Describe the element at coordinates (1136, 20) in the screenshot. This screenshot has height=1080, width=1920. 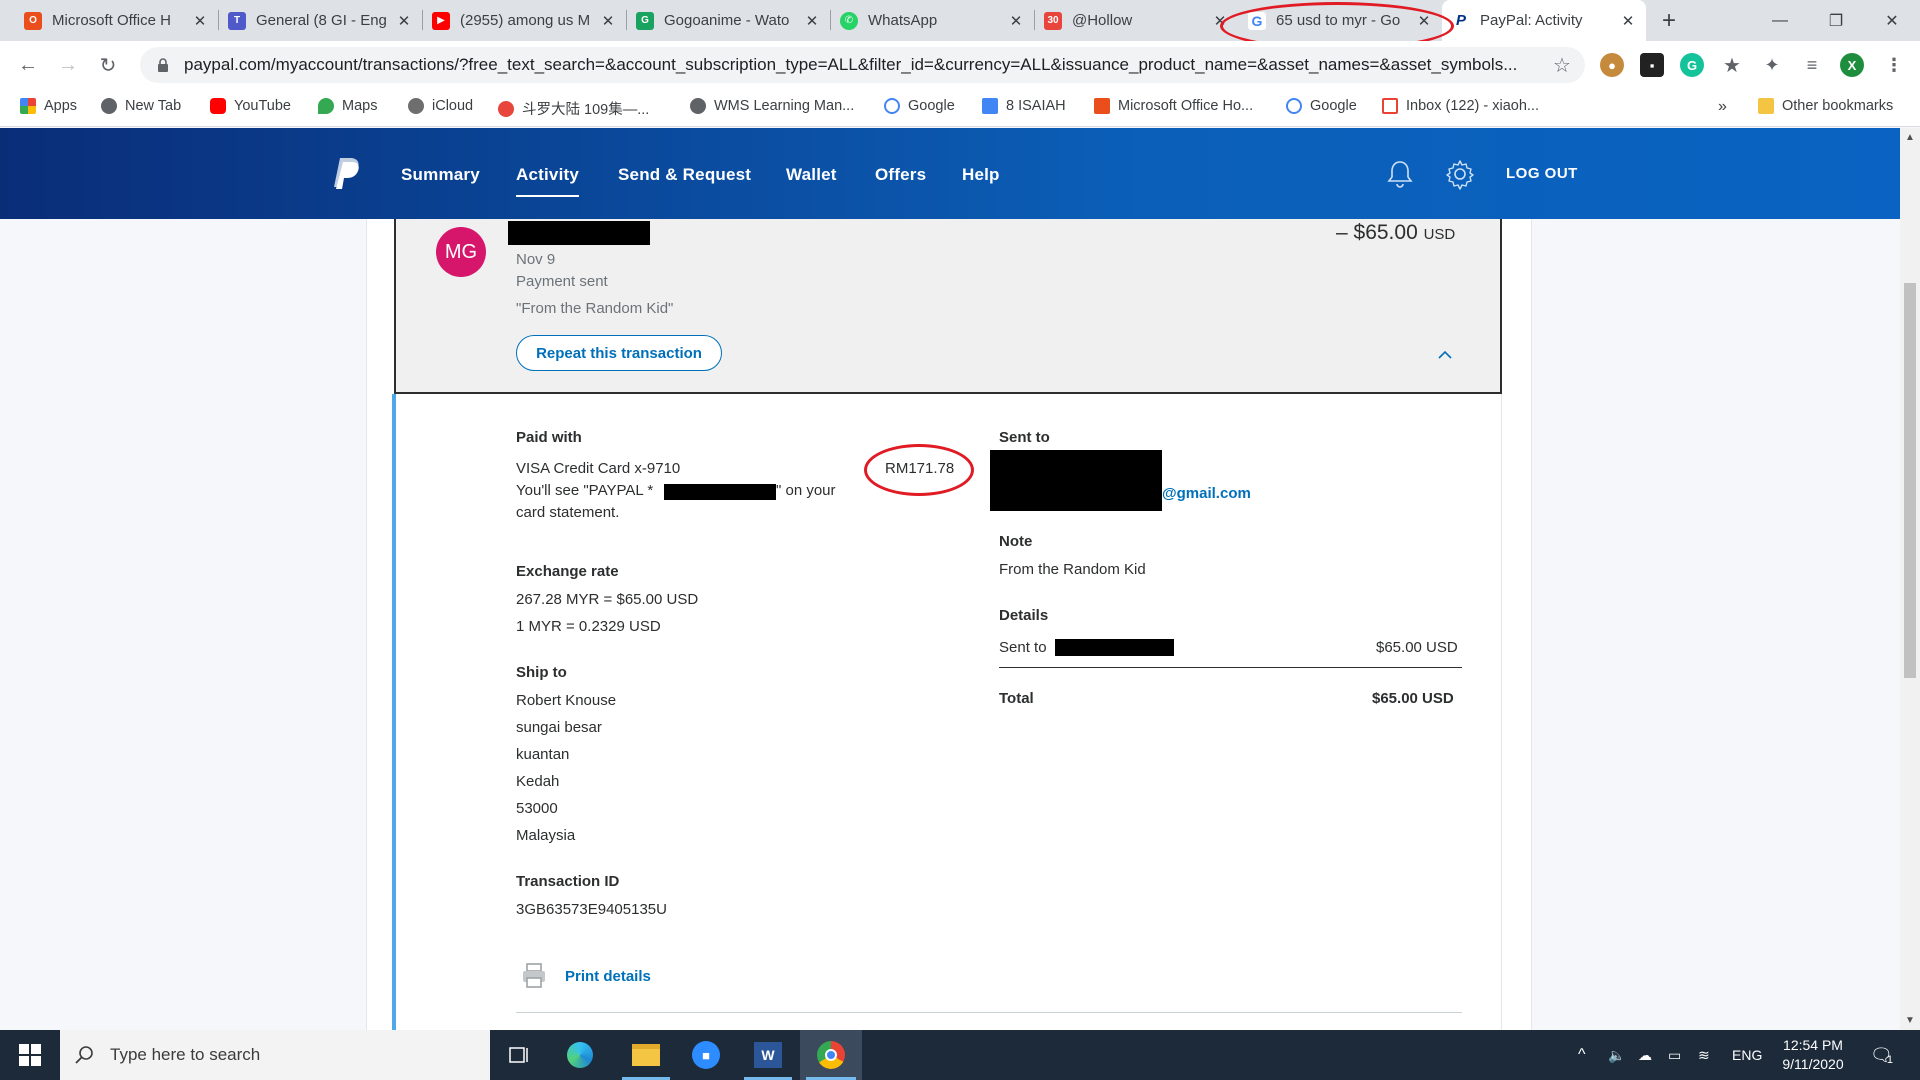
I see `tab-hollow-calendar: 30 @Hollow ✕` at that location.